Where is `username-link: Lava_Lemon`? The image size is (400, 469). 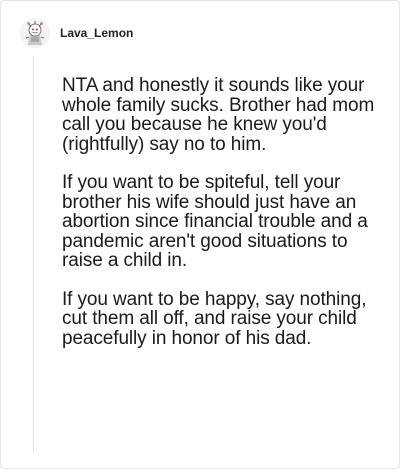 username-link: Lava_Lemon is located at coordinates (96, 33).